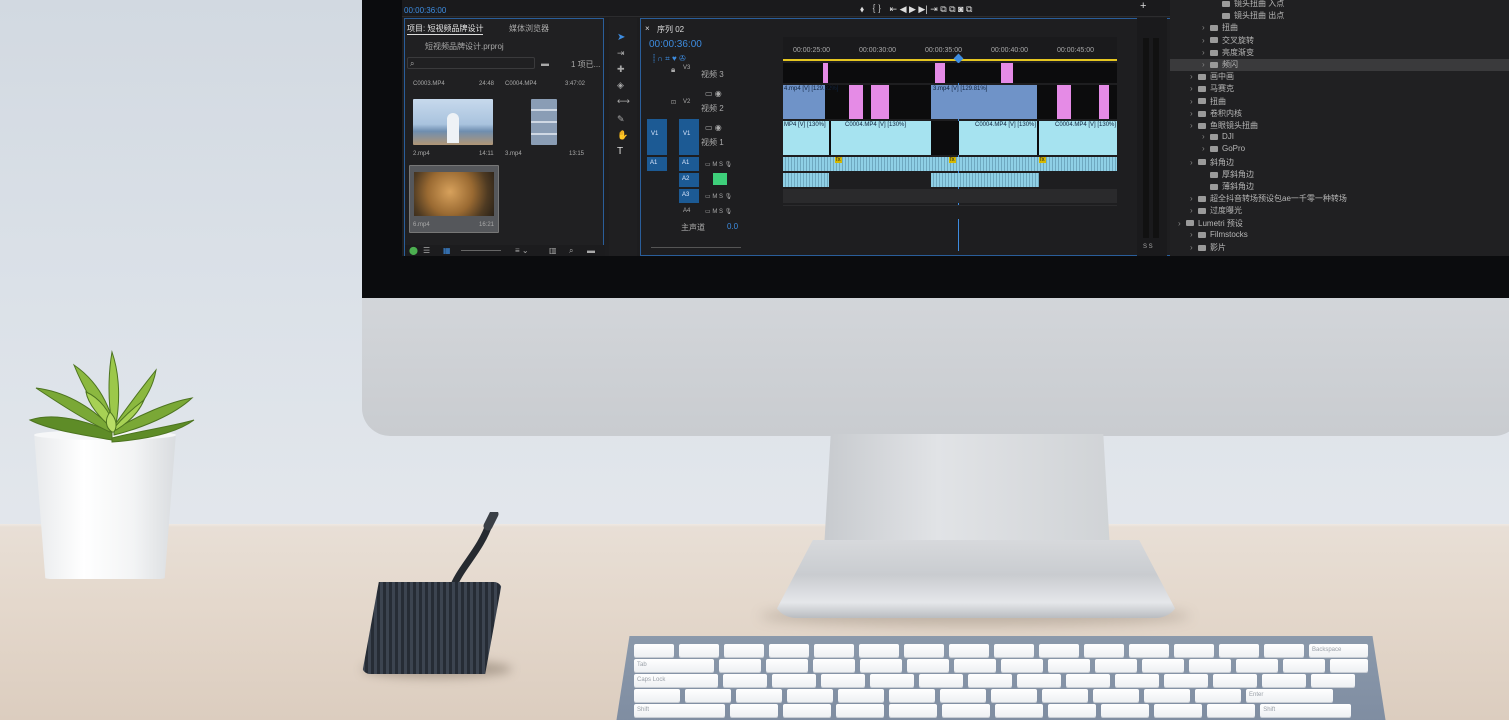 This screenshot has height=720, width=1509. What do you see at coordinates (522, 250) in the screenshot?
I see `sort-icon: ≡ ⌄` at bounding box center [522, 250].